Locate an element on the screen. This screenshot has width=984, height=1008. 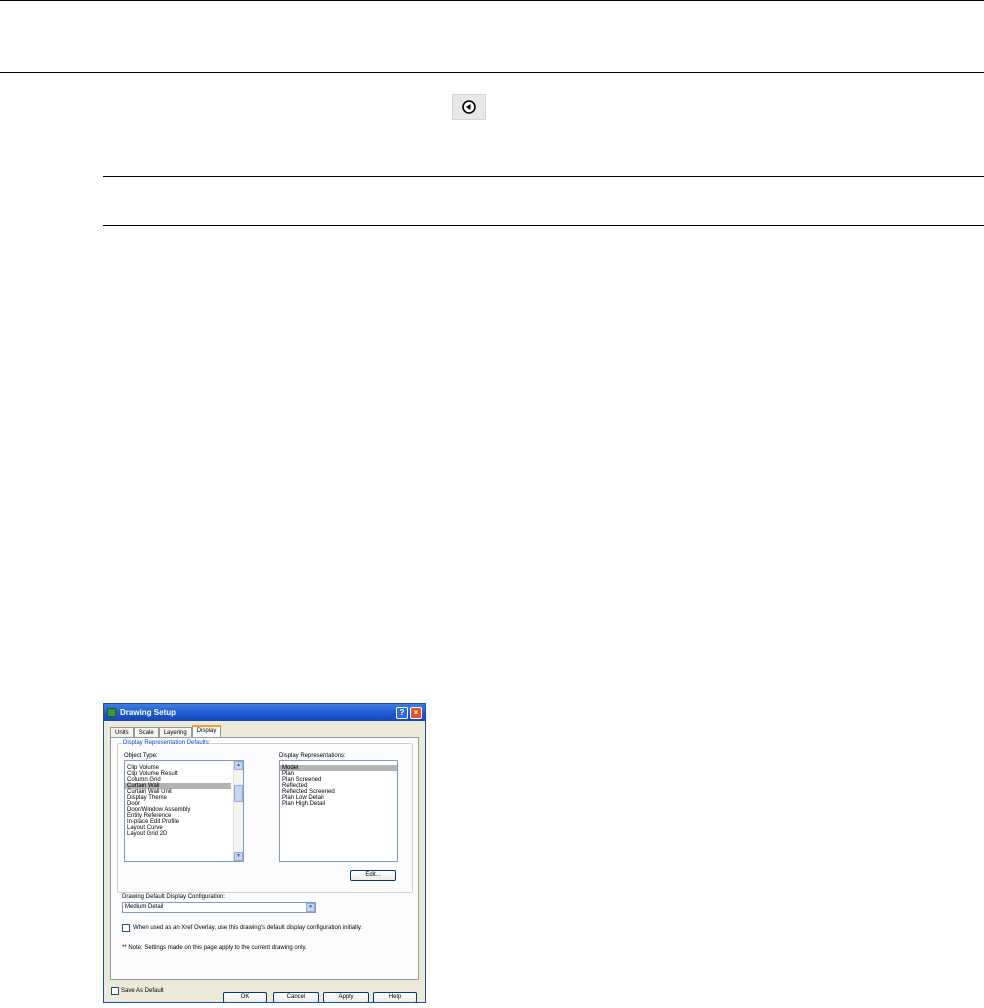
close-title-button: × is located at coordinates (416, 712).